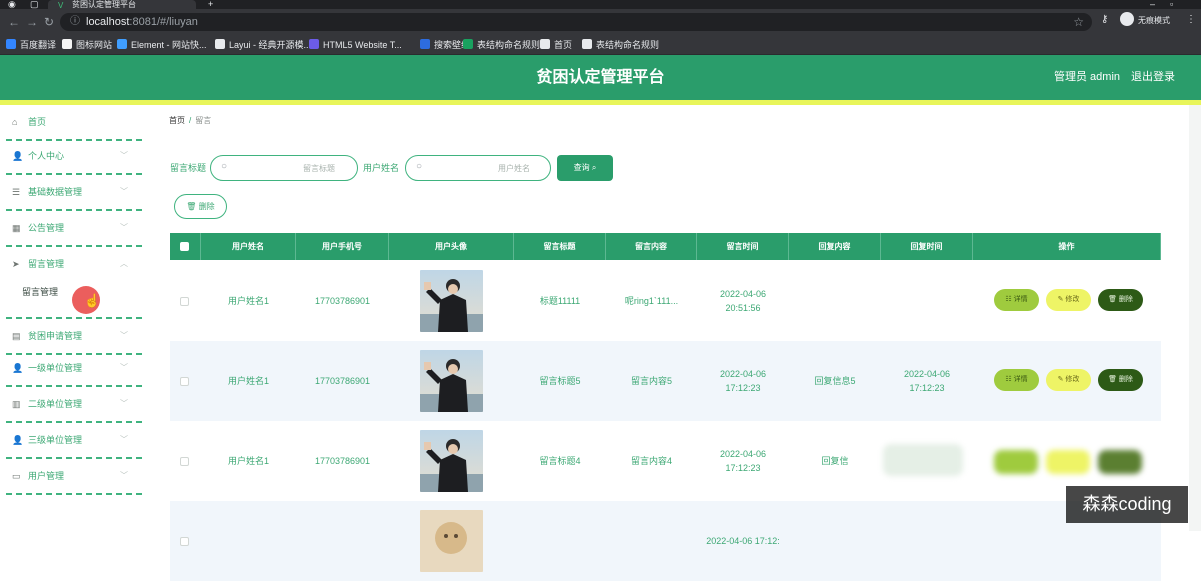 This screenshot has width=1201, height=581. Describe the element at coordinates (34, 4) in the screenshot. I see `tab-search-icon: ▢` at that location.